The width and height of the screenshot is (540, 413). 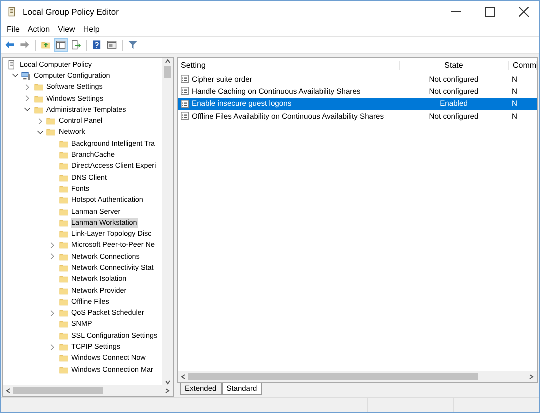 What do you see at coordinates (133, 45) in the screenshot?
I see `filter-icon` at bounding box center [133, 45].